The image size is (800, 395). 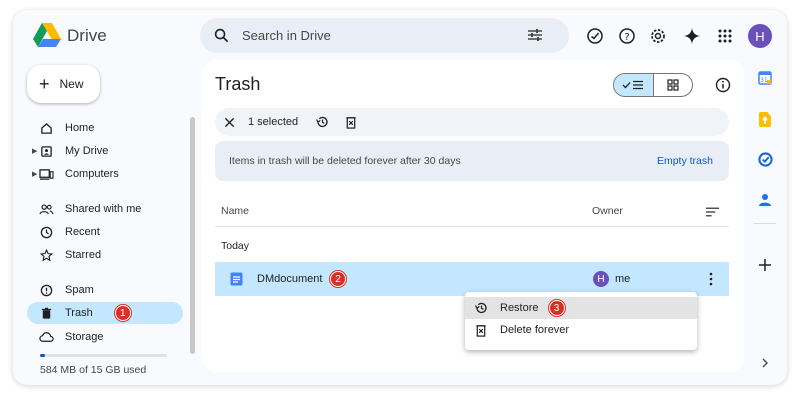 I want to click on context-menu: Restore 3 Delete forever, so click(x=581, y=321).